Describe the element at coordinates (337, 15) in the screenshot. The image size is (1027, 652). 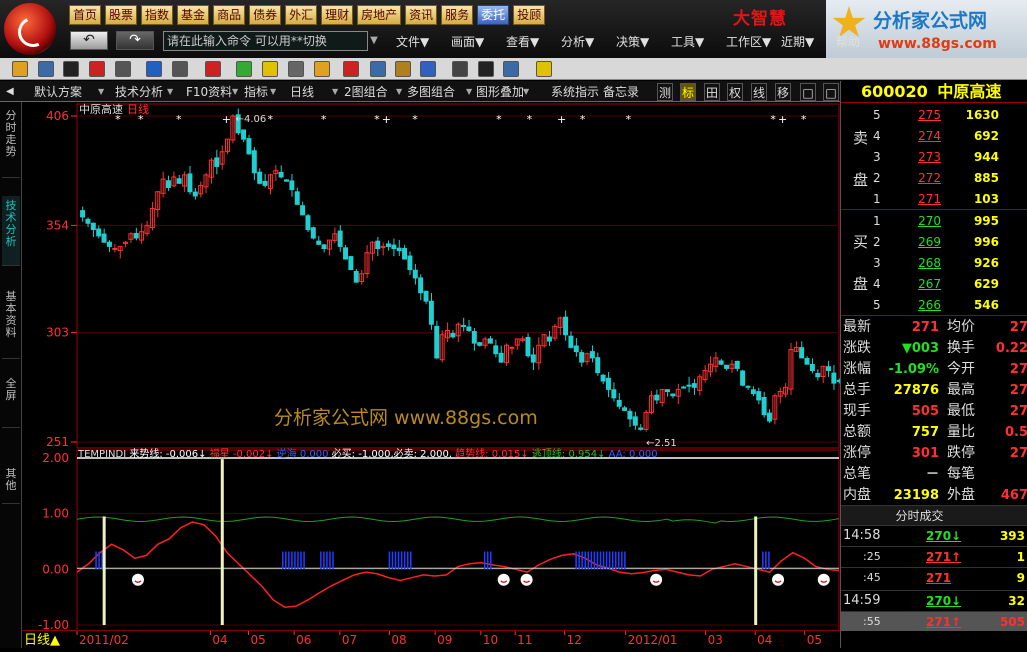
I see `menu-button: 理财` at that location.